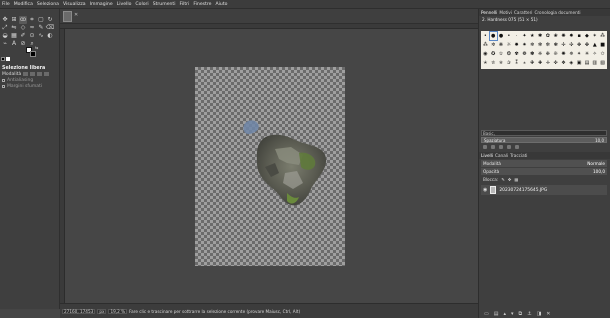 The image size is (610, 318). Describe the element at coordinates (501, 64) in the screenshot. I see `brush-swatch: ✯` at that location.